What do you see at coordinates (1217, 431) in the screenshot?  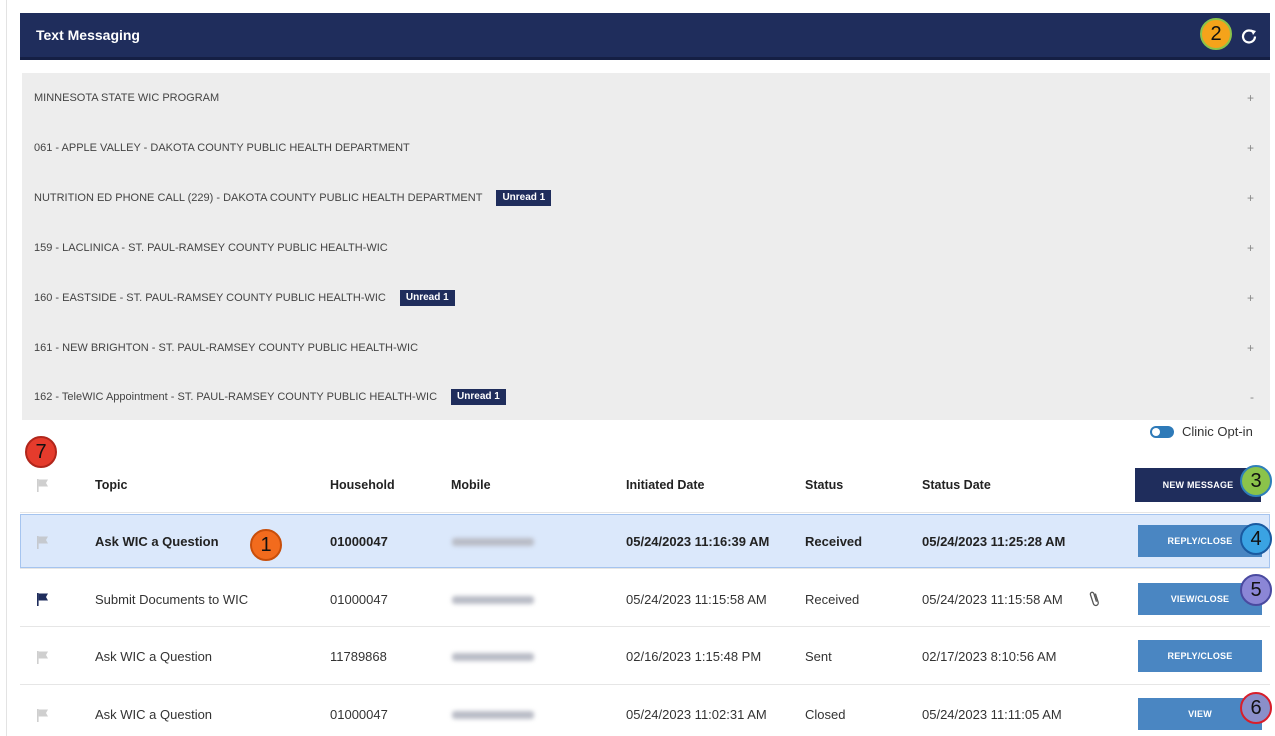 I see `opt-in-label: Clinic Opt-in` at bounding box center [1217, 431].